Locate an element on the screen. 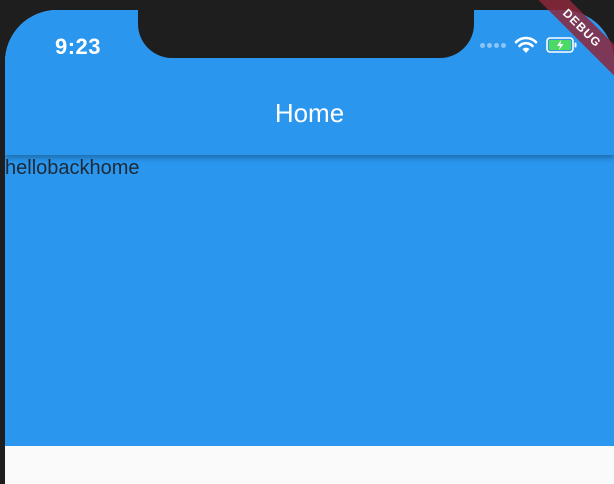 This screenshot has width=614, height=484. debug-label: DEBUG is located at coordinates (574, 39).